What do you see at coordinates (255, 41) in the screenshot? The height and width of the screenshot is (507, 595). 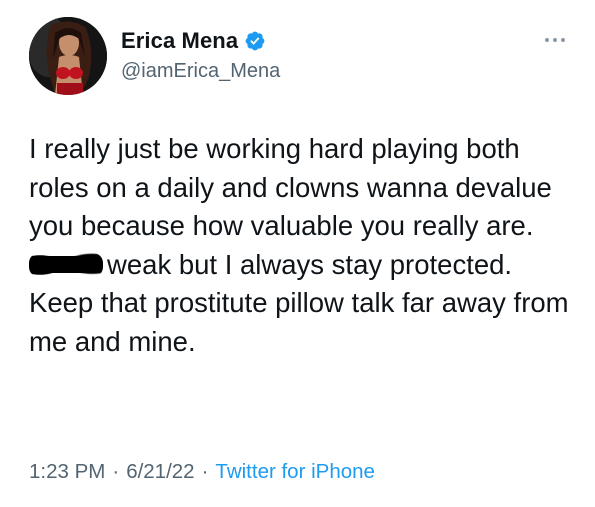 I see `verified-badge-icon` at bounding box center [255, 41].